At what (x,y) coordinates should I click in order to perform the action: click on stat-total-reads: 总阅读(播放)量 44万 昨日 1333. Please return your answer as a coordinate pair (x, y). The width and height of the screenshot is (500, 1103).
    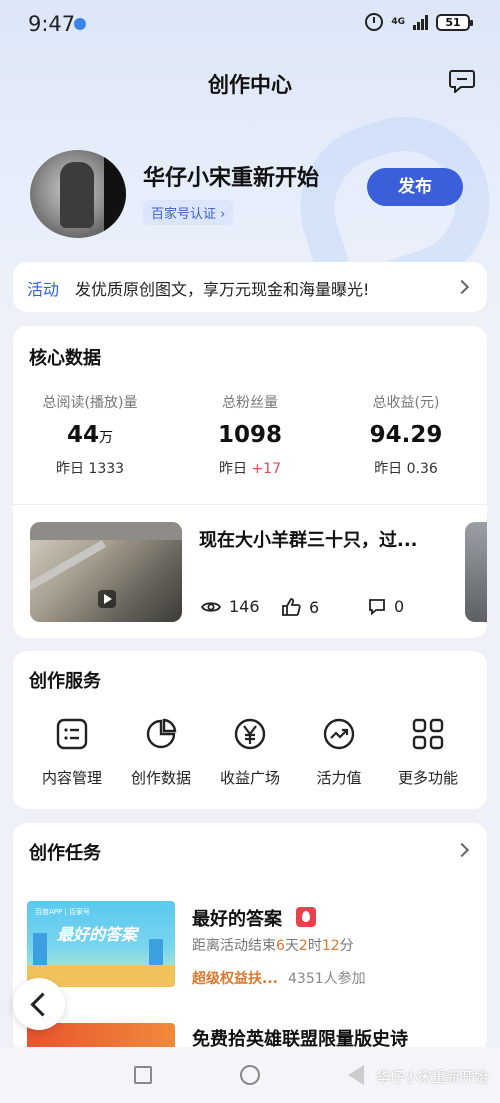
    Looking at the image, I should click on (90, 435).